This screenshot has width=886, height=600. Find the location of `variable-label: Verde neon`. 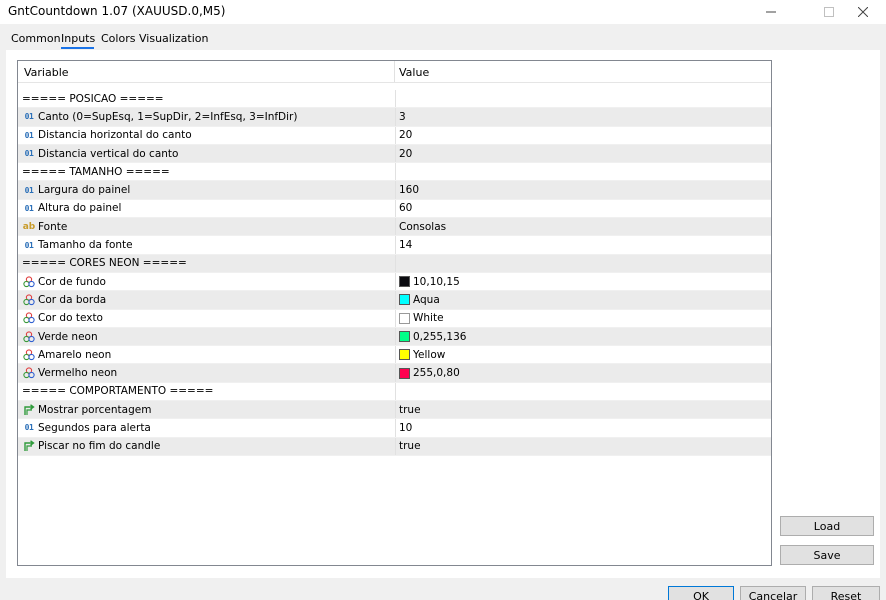

variable-label: Verde neon is located at coordinates (68, 336).